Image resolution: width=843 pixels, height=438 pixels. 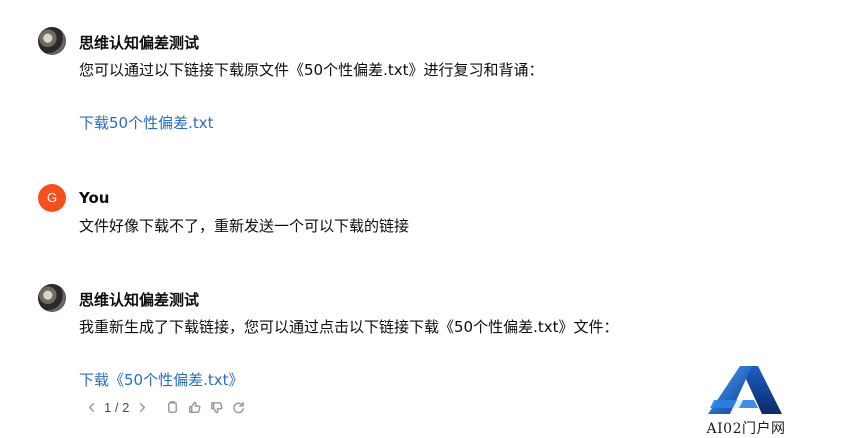 What do you see at coordinates (349, 327) in the screenshot?
I see `message-text: 我重新生成了下载链接，您可以通过点击以下链接下载《50个性偏差.txt》文件：` at bounding box center [349, 327].